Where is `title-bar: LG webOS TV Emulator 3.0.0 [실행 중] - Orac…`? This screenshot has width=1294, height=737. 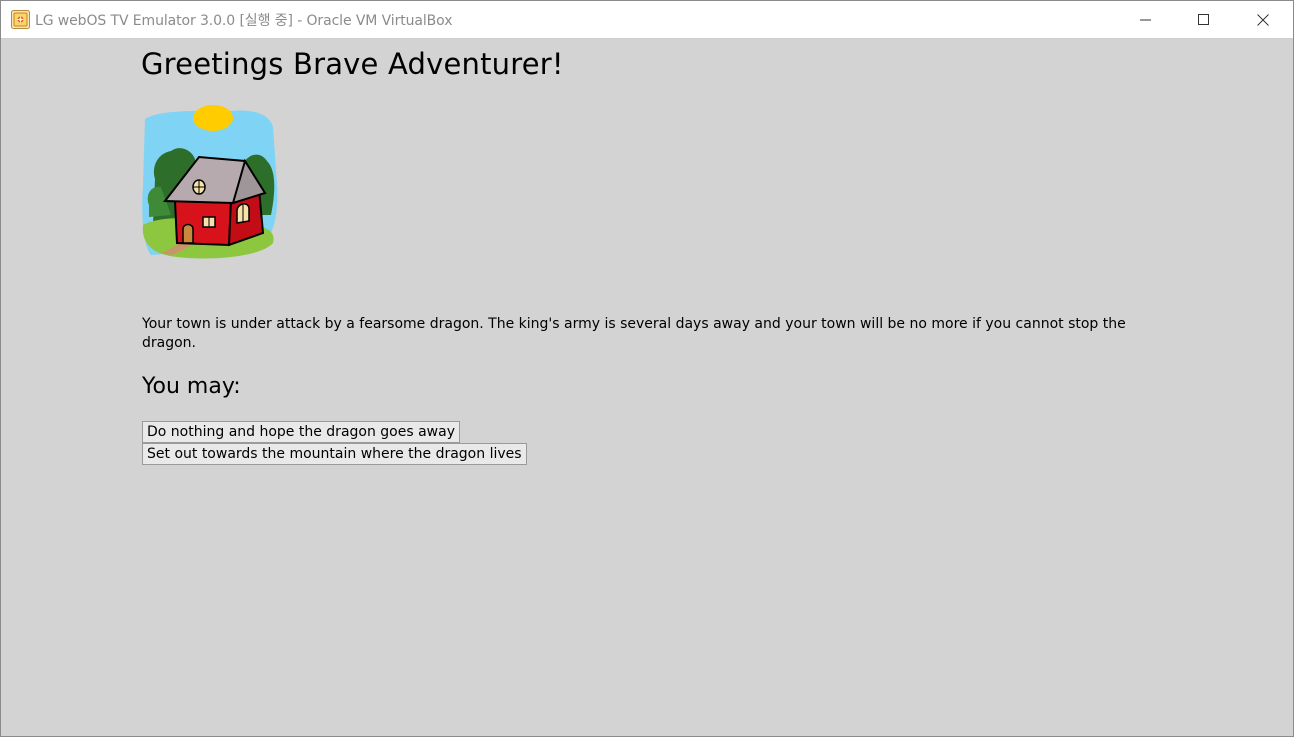
title-bar: LG webOS TV Emulator 3.0.0 [실행 중] - Orac… is located at coordinates (647, 20).